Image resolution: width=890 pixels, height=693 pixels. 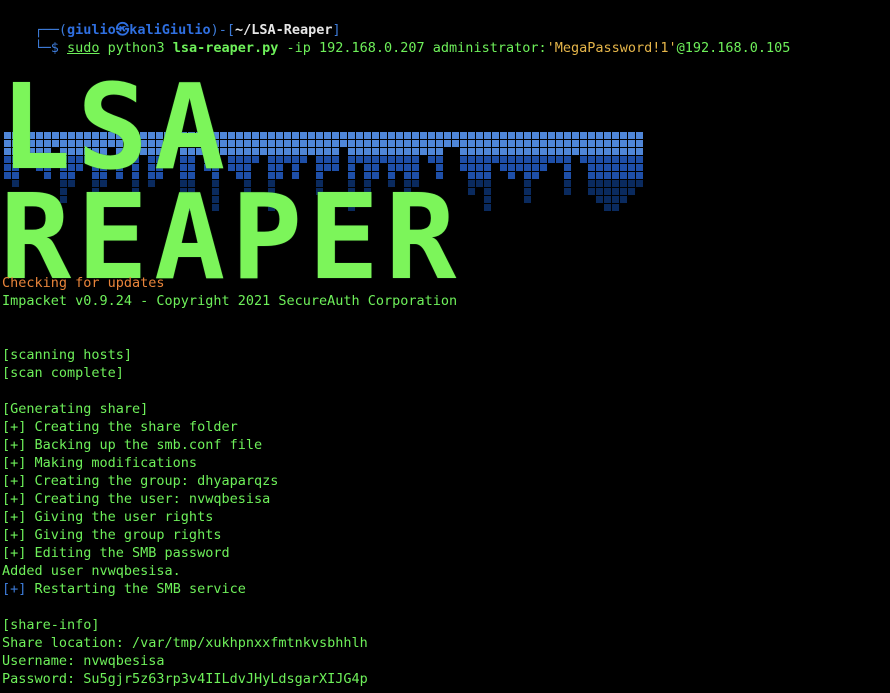 I want to click on prompt-header: ┌──(giulio㉿kaliGiulio)-[~/LSA-Reaper], so click(x=171, y=20).